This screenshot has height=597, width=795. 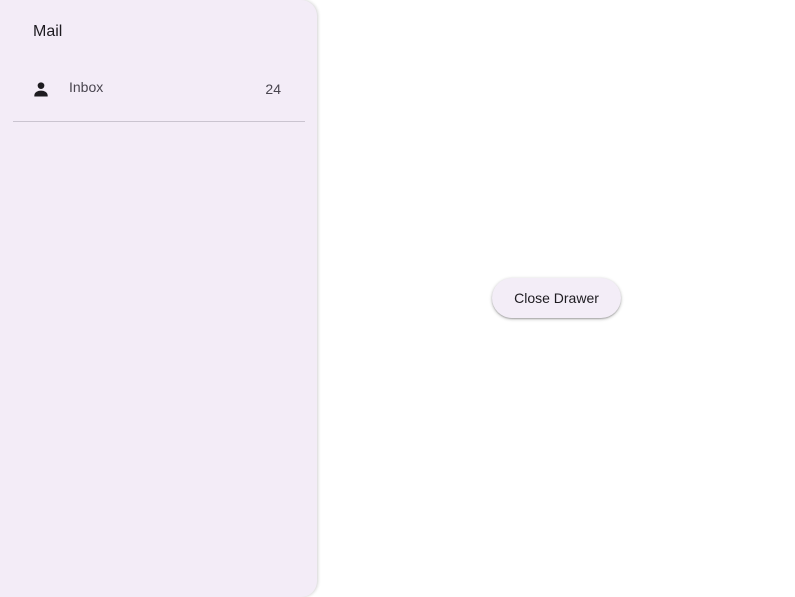 I want to click on drawer-title: Mail, so click(x=48, y=31).